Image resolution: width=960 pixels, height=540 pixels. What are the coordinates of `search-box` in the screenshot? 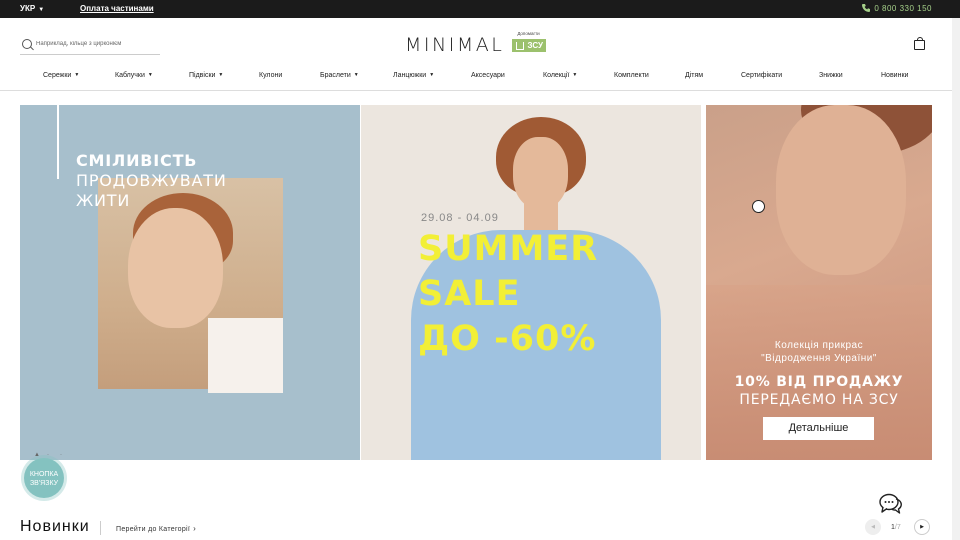 It's located at (90, 45).